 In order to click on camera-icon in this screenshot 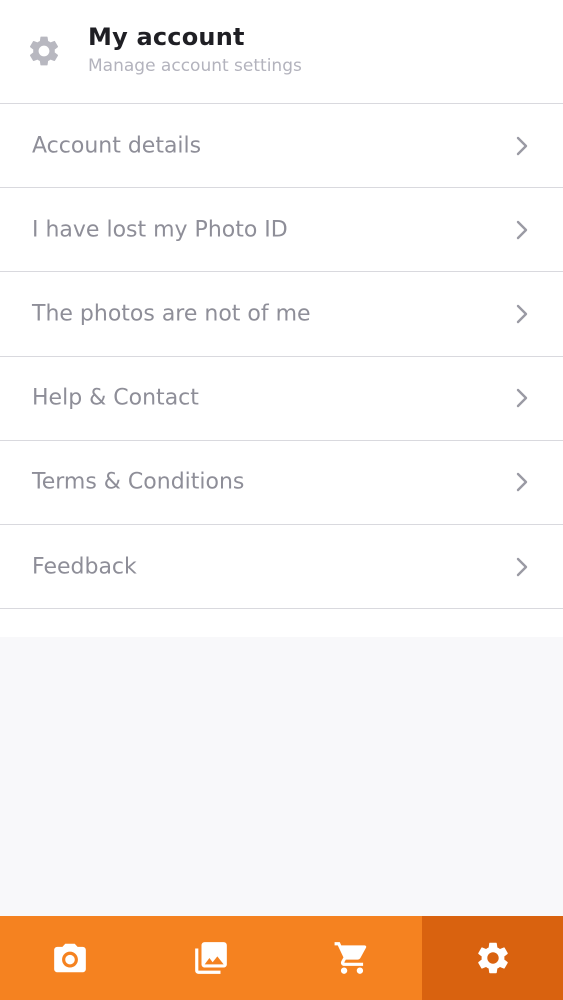, I will do `click(70, 958)`.